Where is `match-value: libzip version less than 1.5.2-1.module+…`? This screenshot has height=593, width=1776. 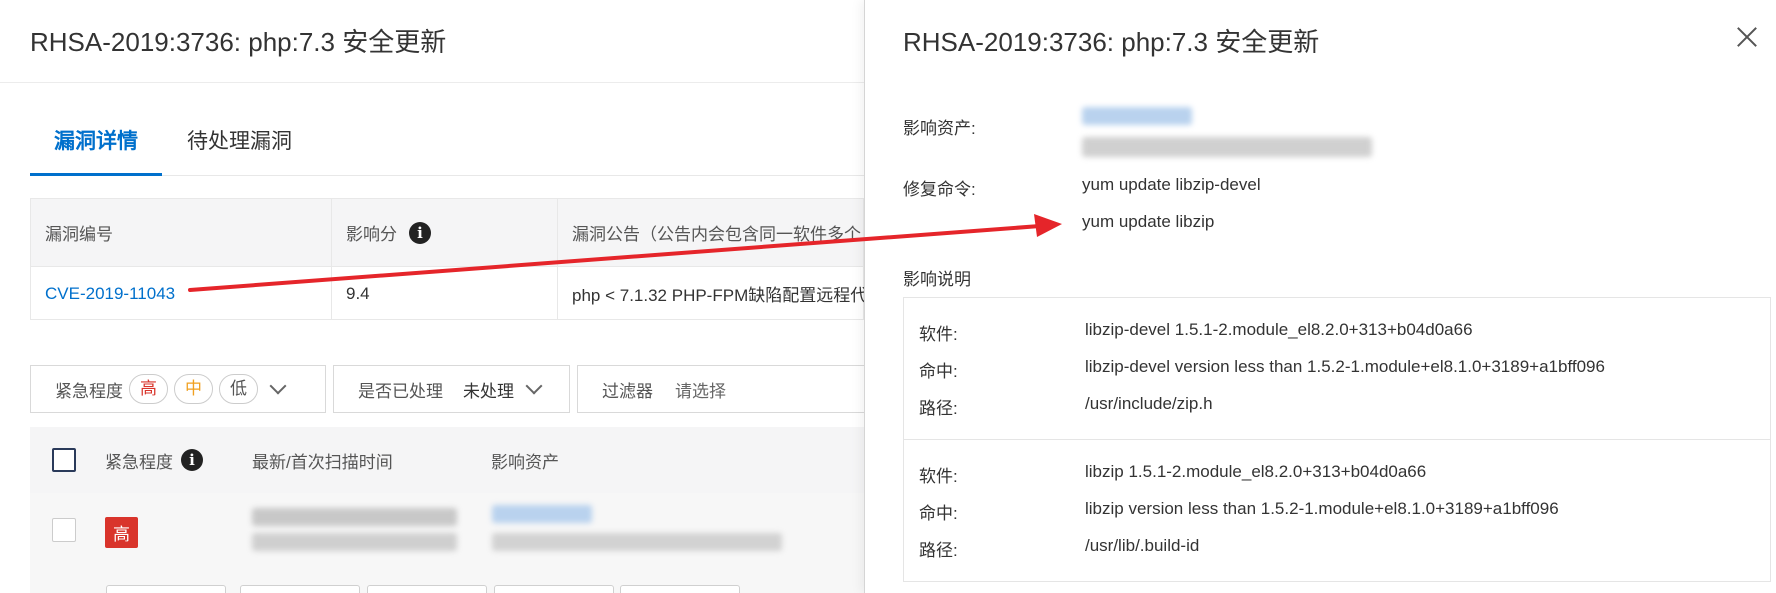 match-value: libzip version less than 1.5.2-1.module+… is located at coordinates (1322, 508).